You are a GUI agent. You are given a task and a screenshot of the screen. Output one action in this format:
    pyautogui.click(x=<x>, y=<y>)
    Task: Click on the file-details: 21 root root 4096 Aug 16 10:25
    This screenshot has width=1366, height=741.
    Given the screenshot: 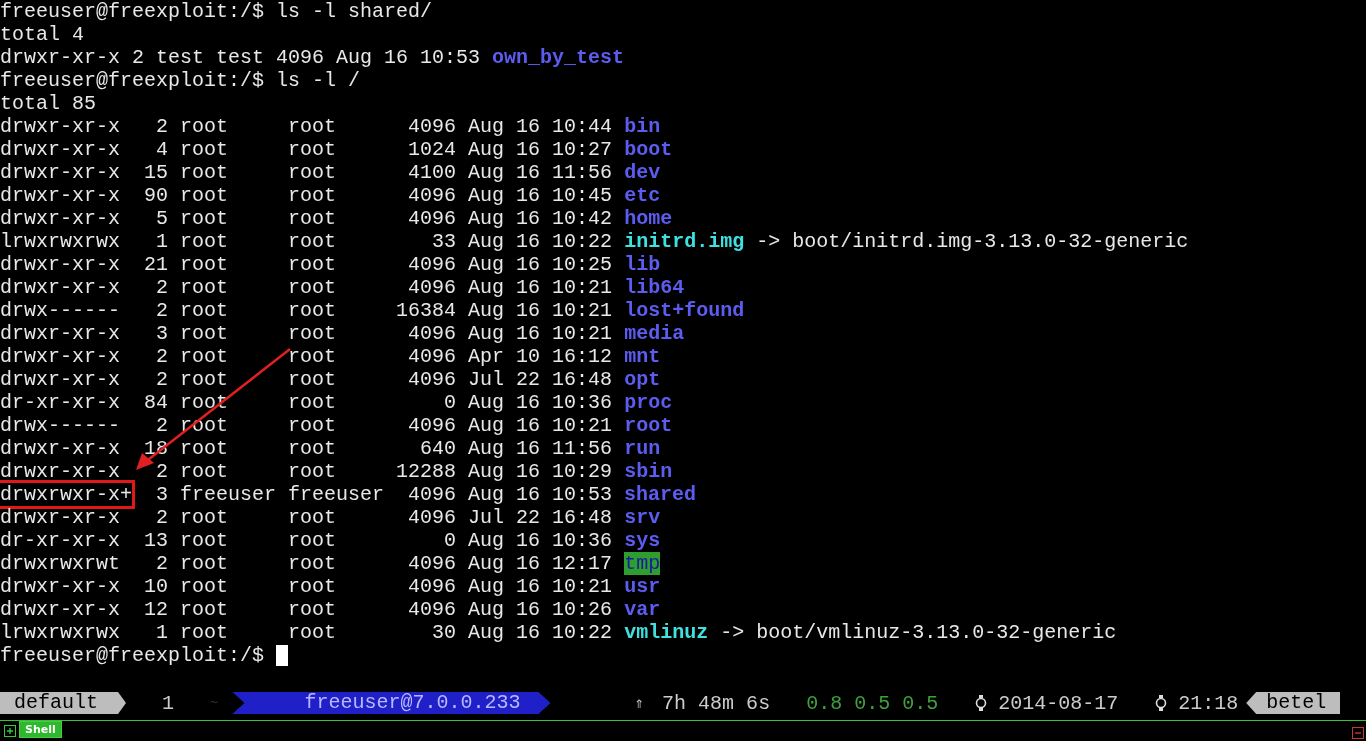 What is the action you would take?
    pyautogui.click(x=378, y=264)
    